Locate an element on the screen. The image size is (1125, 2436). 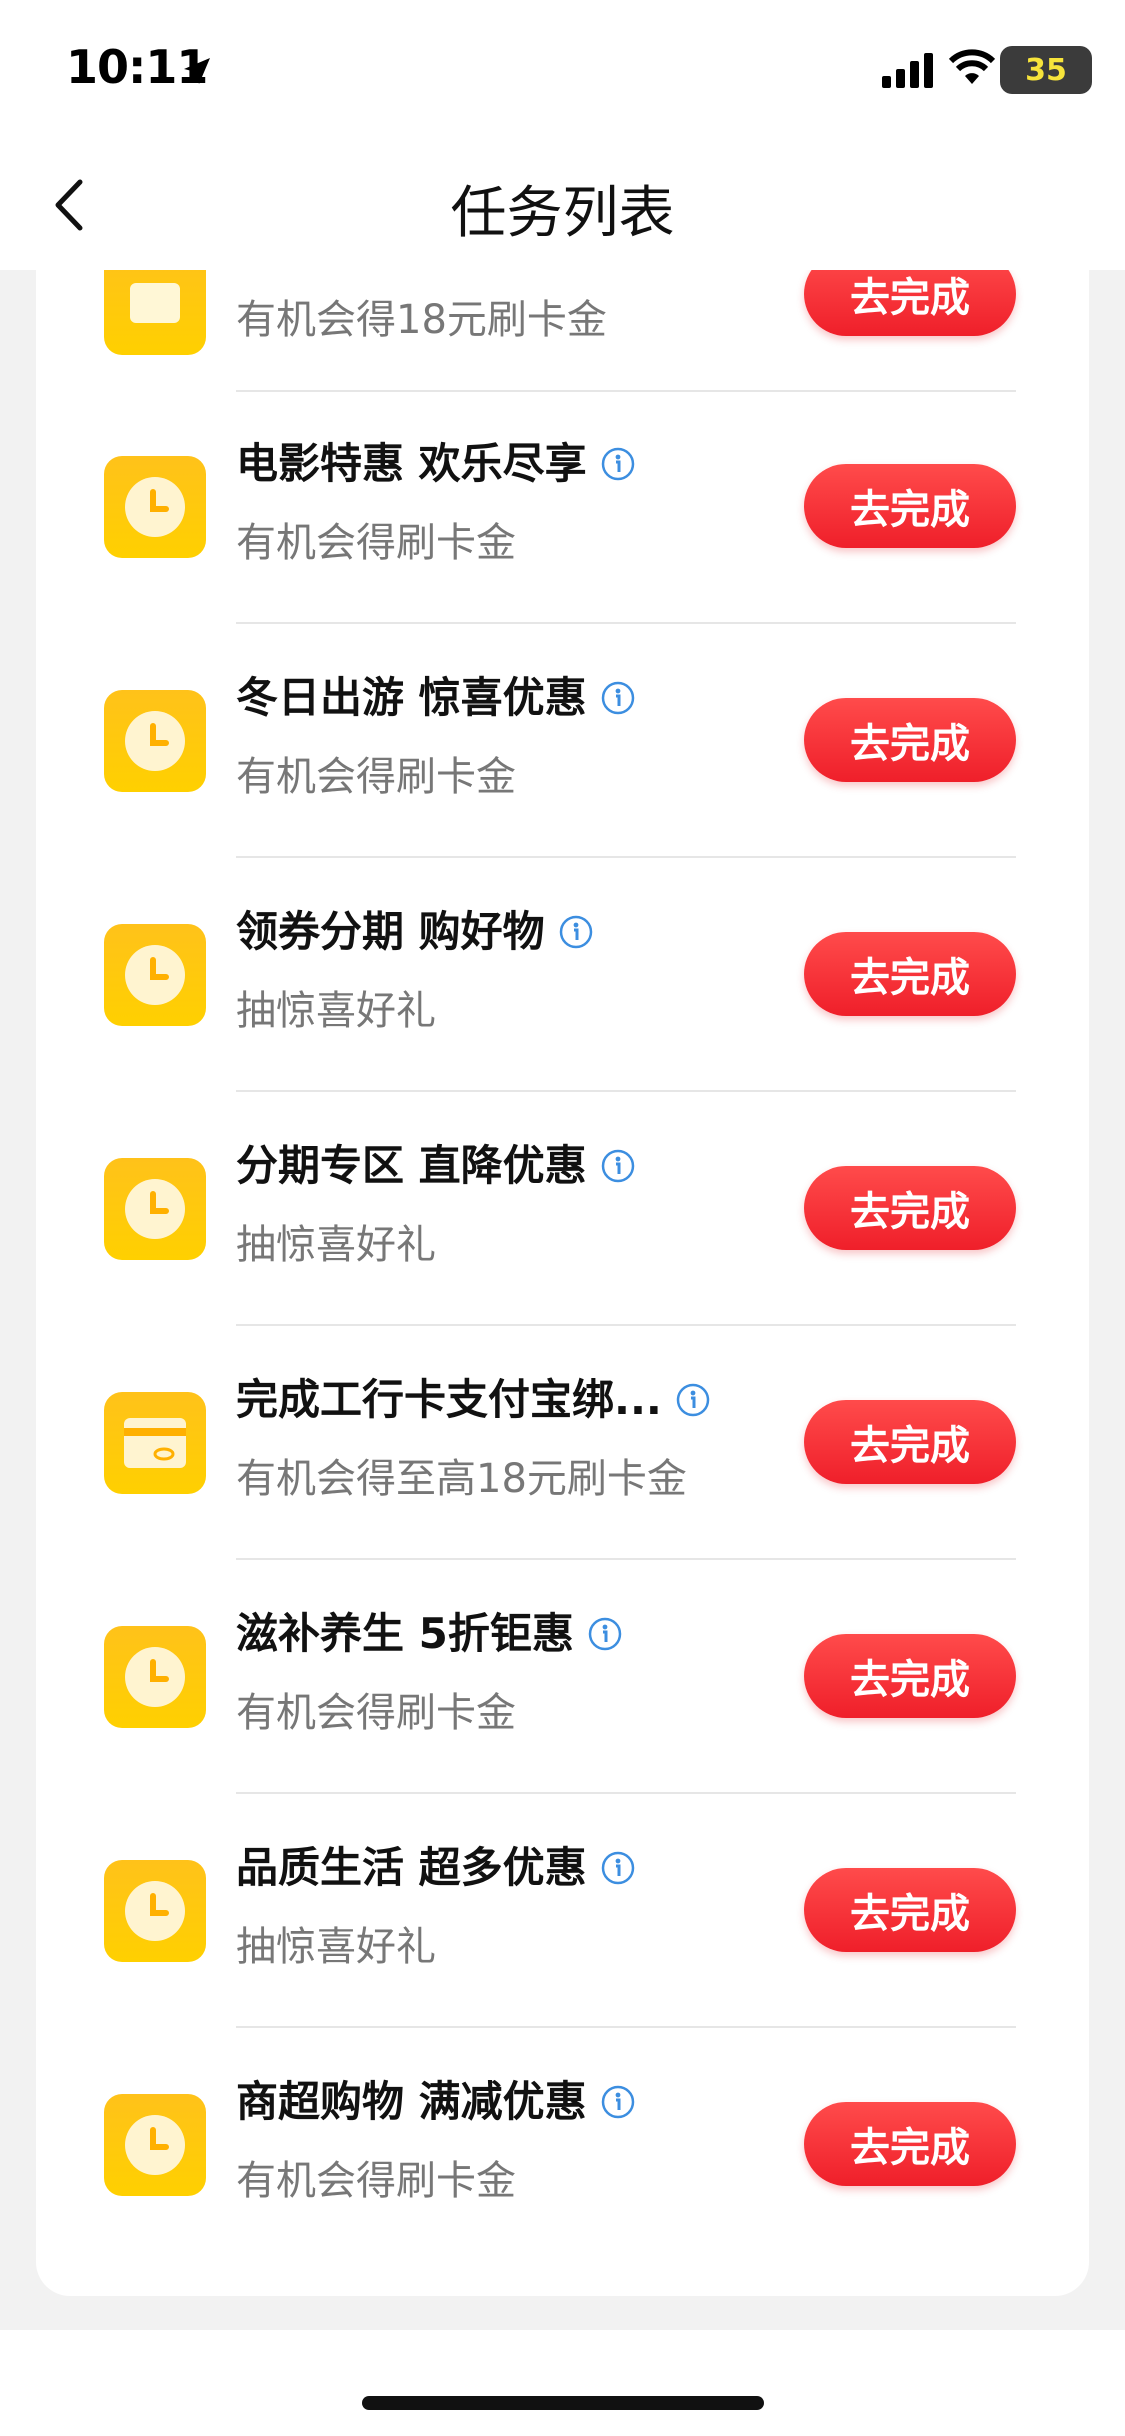
task-title: 商超购物 满减优惠 is located at coordinates (435, 2098).